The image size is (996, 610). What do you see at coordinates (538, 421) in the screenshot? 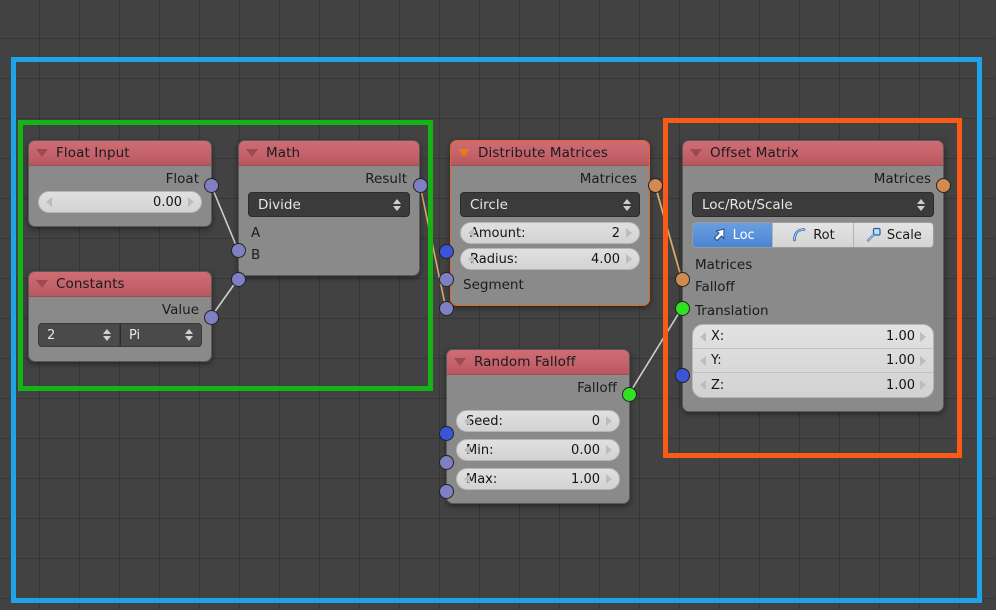
I see `seed-slider: Seed: 0` at bounding box center [538, 421].